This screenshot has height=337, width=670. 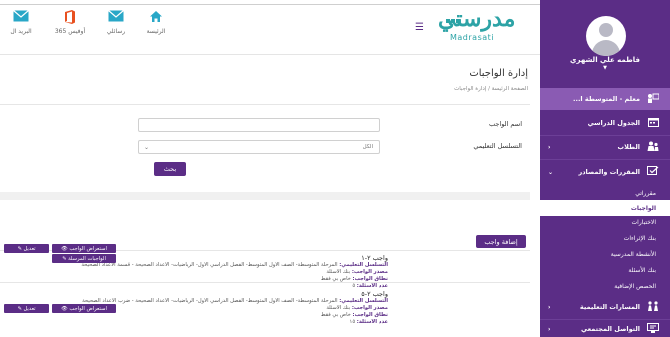 What do you see at coordinates (605, 68) in the screenshot?
I see `user-menu-chevron-icon: ▼` at bounding box center [605, 68].